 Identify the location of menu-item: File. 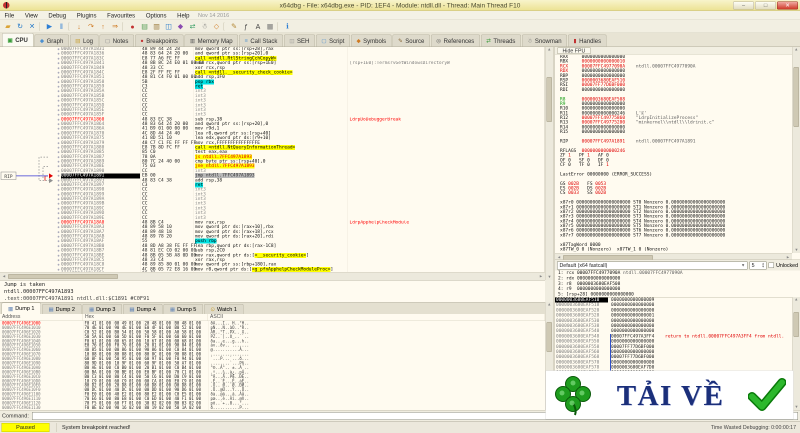
(9, 15).